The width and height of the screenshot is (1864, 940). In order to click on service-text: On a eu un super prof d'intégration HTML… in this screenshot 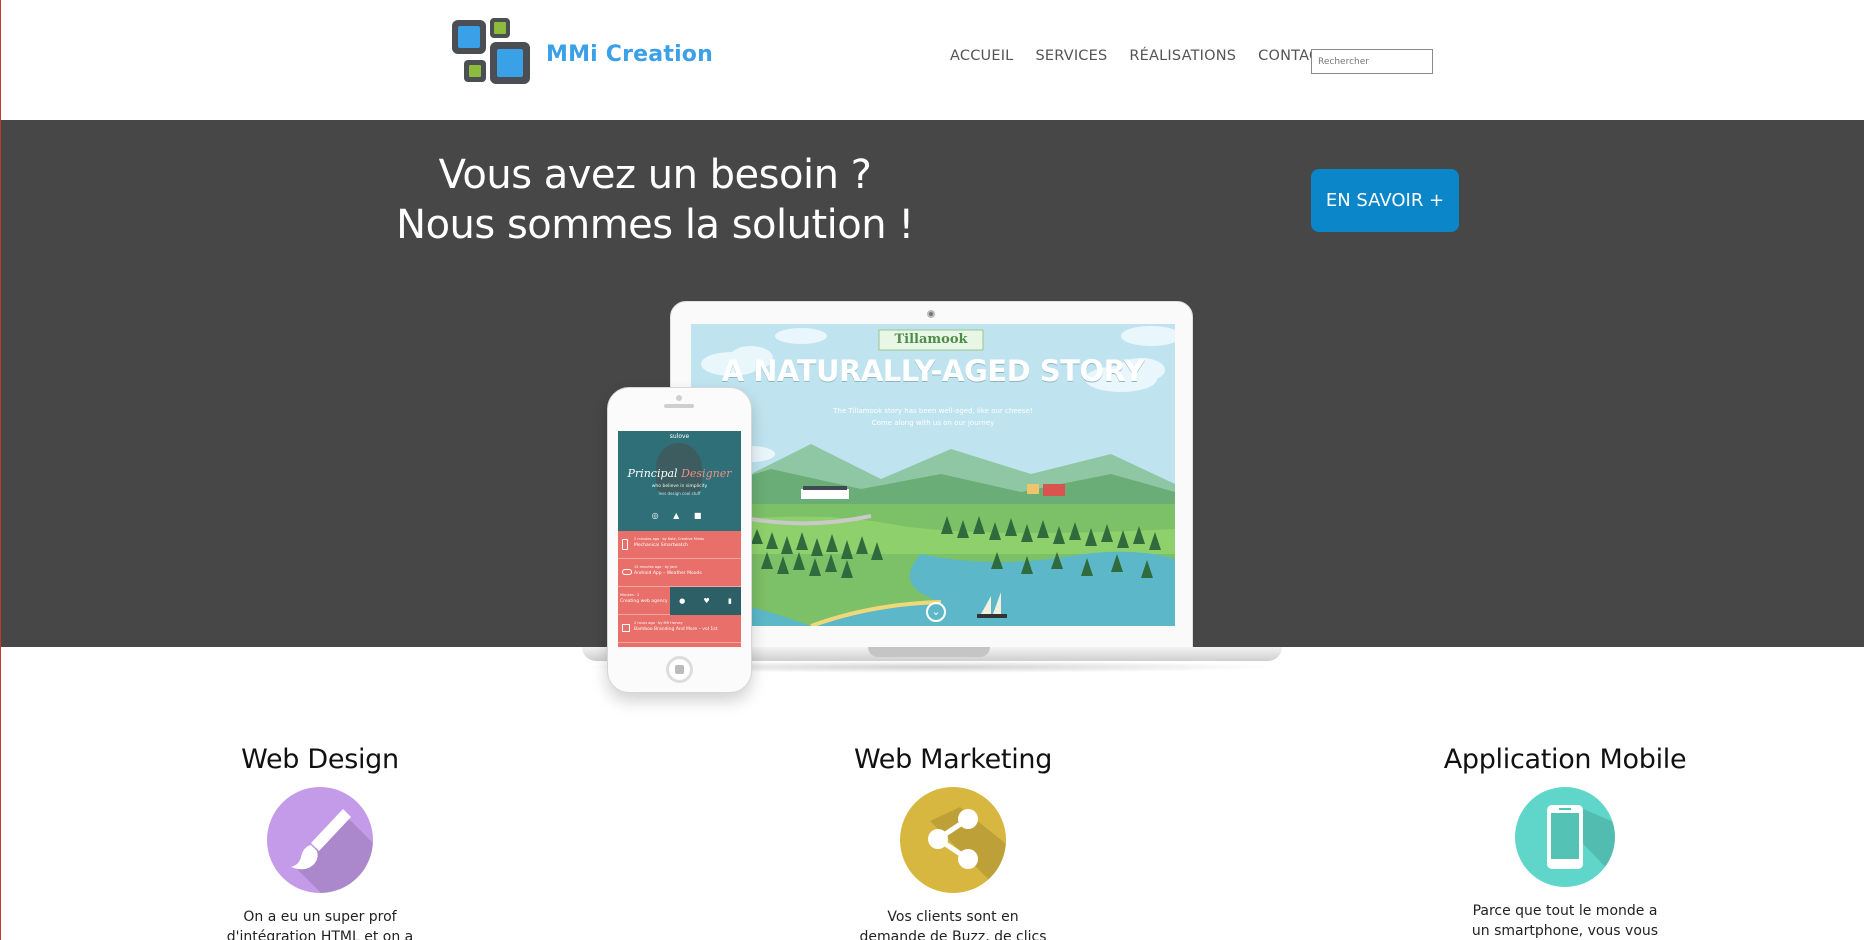, I will do `click(320, 924)`.